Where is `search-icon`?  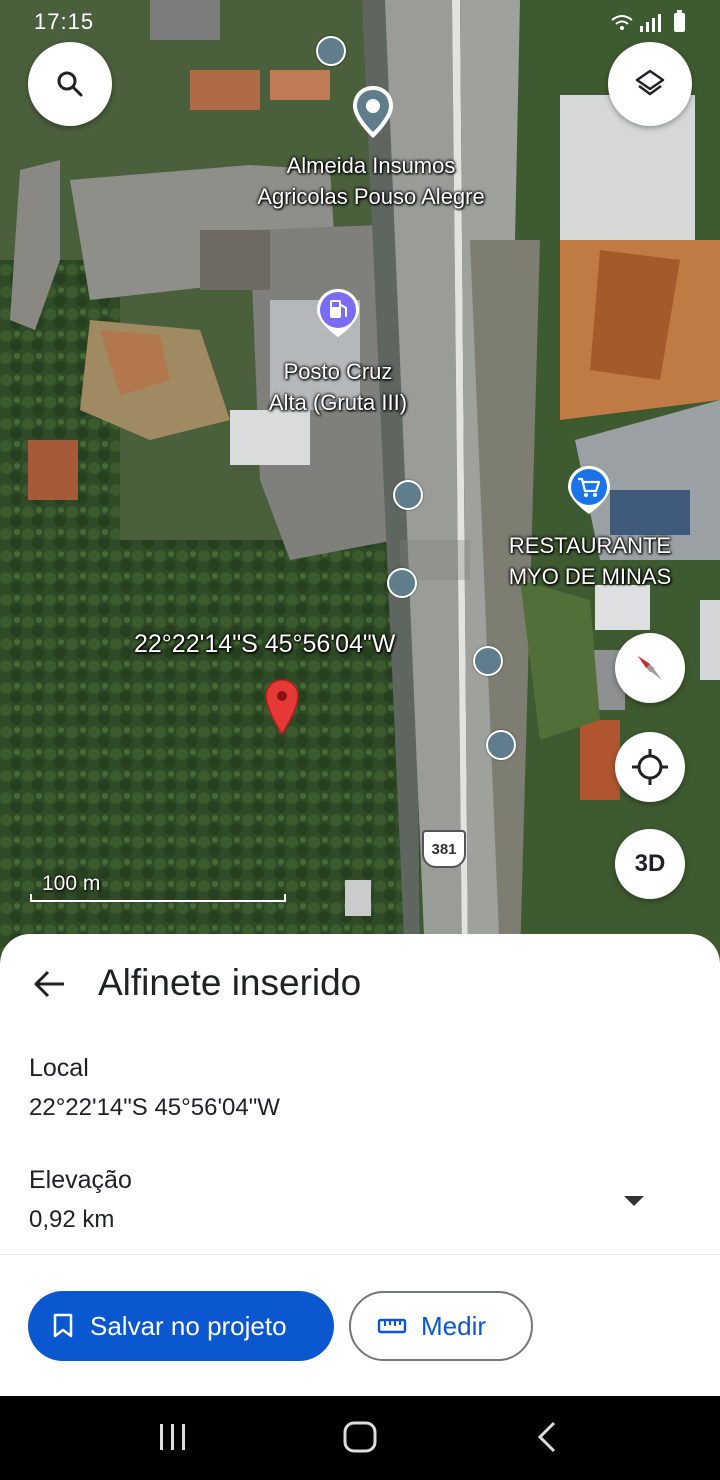 search-icon is located at coordinates (70, 84).